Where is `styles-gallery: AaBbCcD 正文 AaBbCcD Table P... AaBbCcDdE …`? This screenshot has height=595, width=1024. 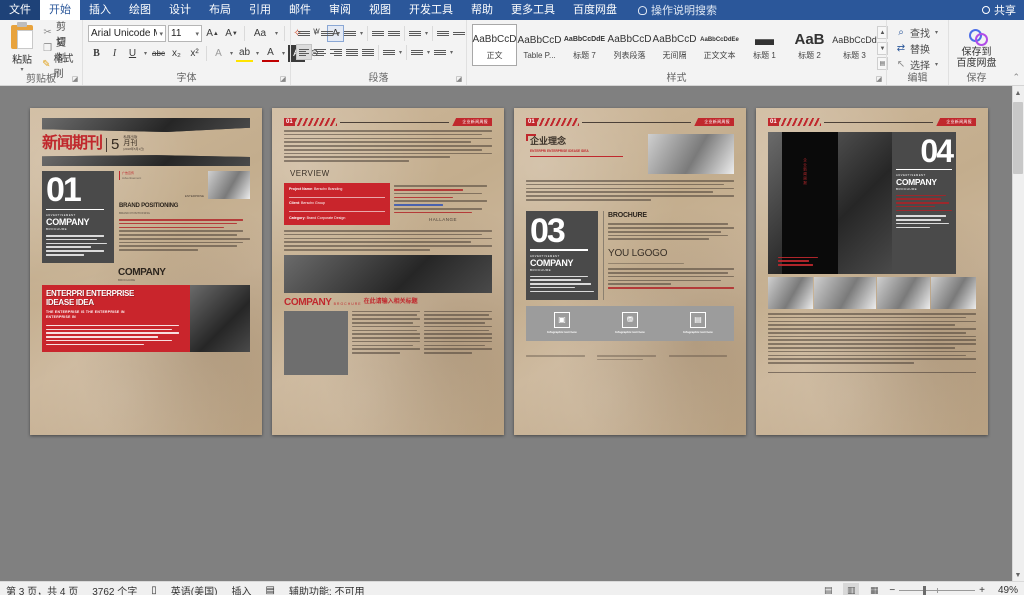 styles-gallery: AaBbCcD 正文 AaBbCcD Table P... AaBbCcDdE … is located at coordinates (680, 46).